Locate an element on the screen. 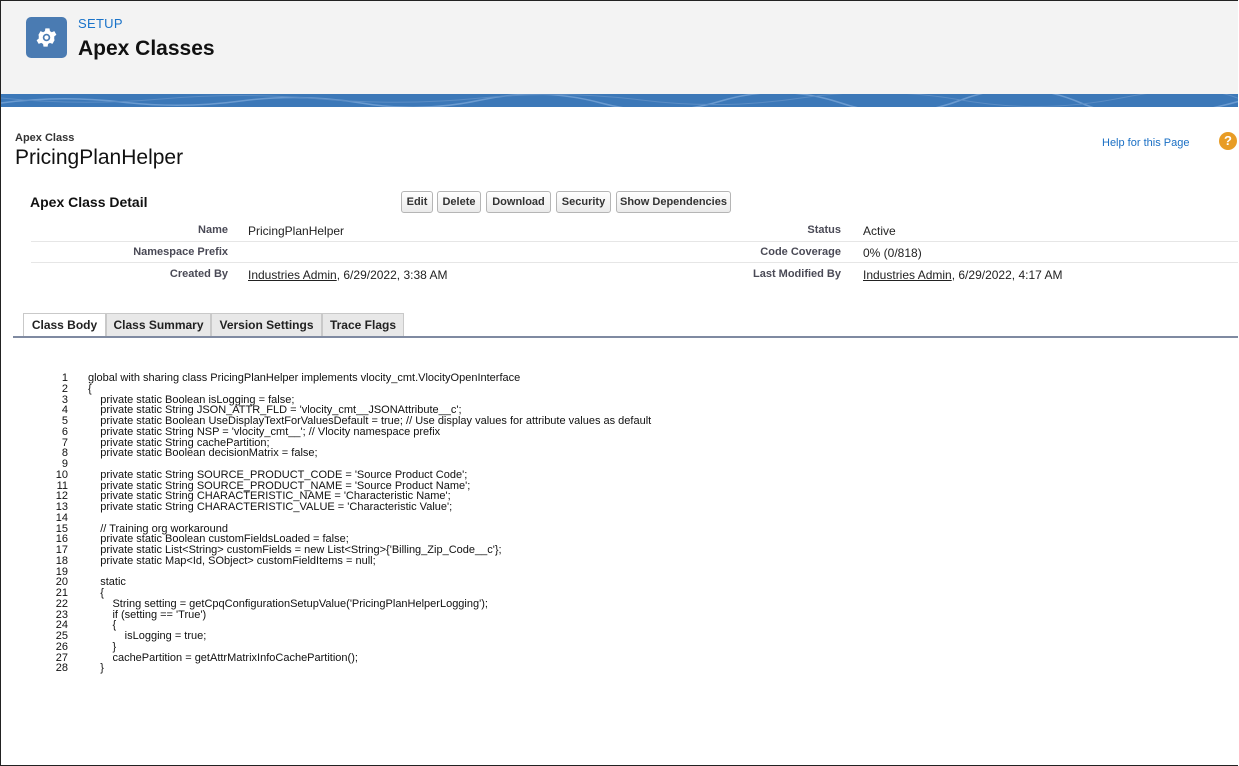  namespace-label: Namespace Prefix is located at coordinates (180, 252).